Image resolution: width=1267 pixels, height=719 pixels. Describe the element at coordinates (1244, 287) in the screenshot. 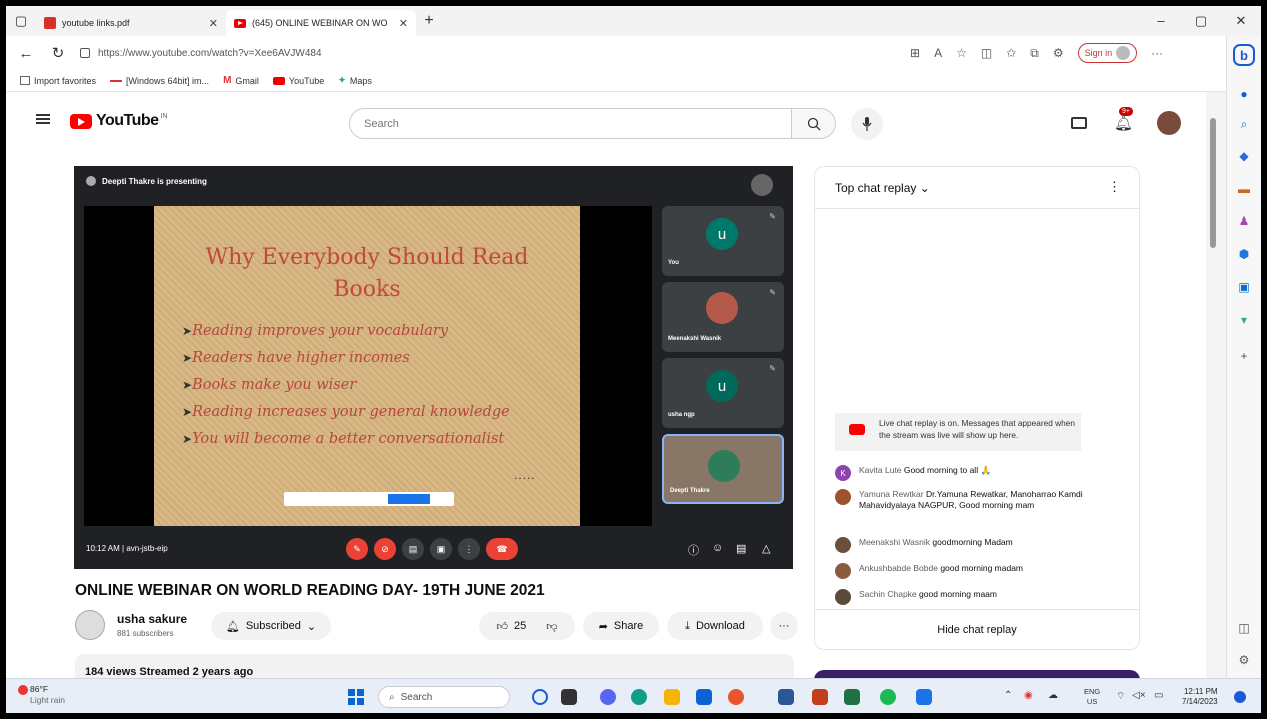

I see `outlook-icon: ▣` at that location.